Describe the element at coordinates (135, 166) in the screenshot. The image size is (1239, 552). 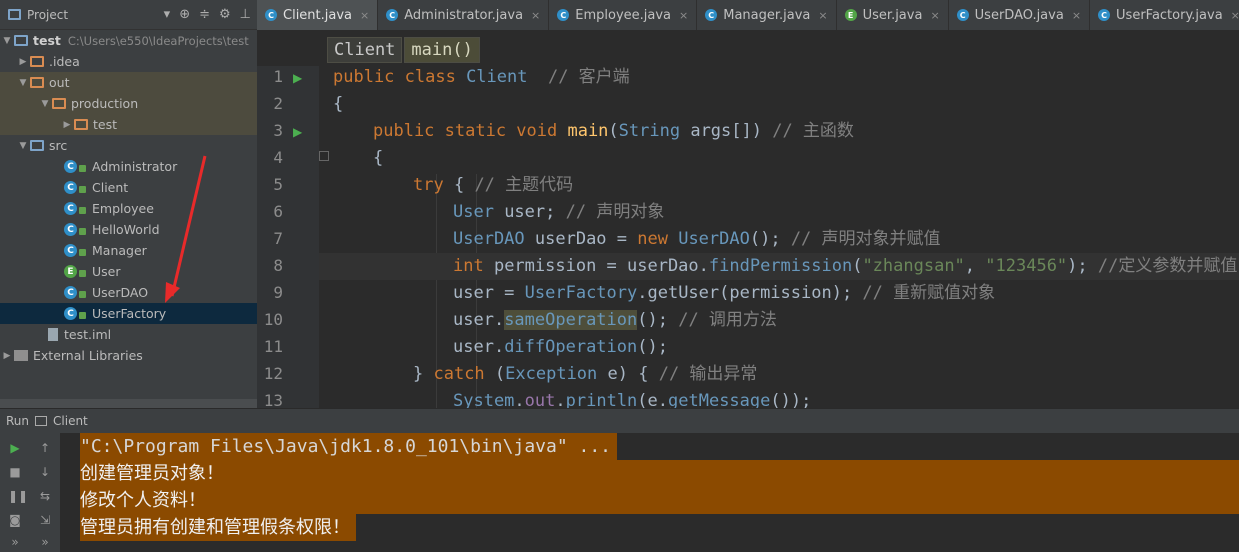
I see `tree-item-label: Administrator` at that location.